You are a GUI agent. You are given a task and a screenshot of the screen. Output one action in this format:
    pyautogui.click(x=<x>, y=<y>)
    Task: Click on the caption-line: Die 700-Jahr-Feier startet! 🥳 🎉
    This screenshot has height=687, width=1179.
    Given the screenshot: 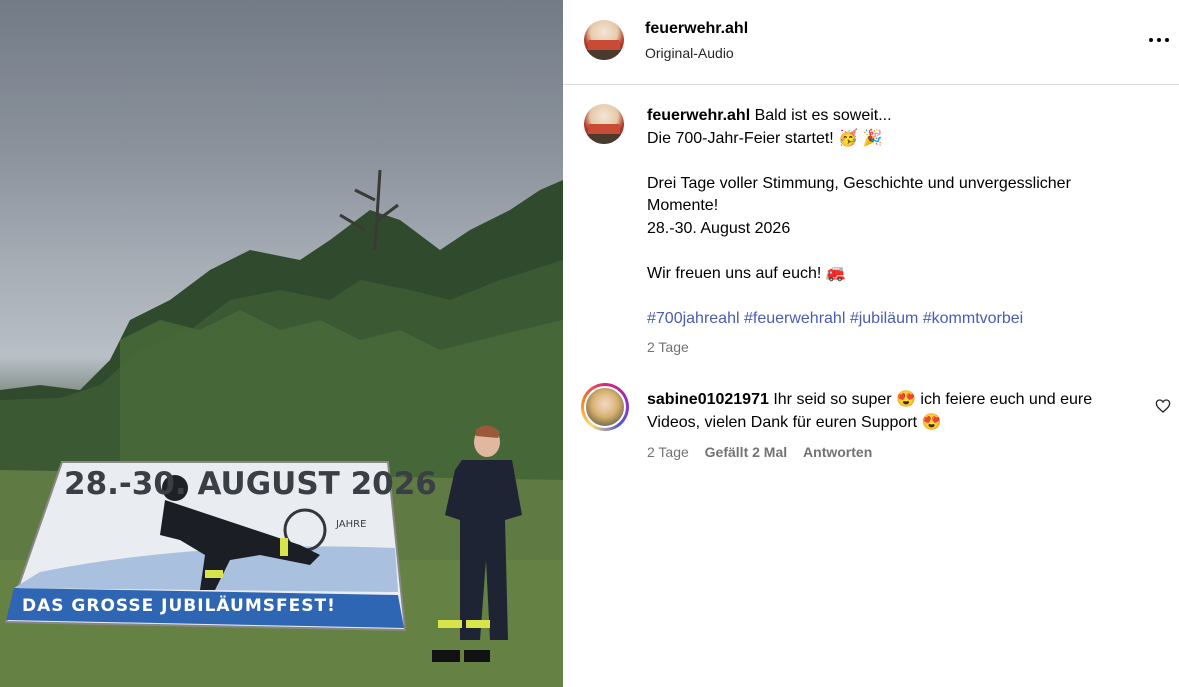 What is the action you would take?
    pyautogui.click(x=765, y=138)
    